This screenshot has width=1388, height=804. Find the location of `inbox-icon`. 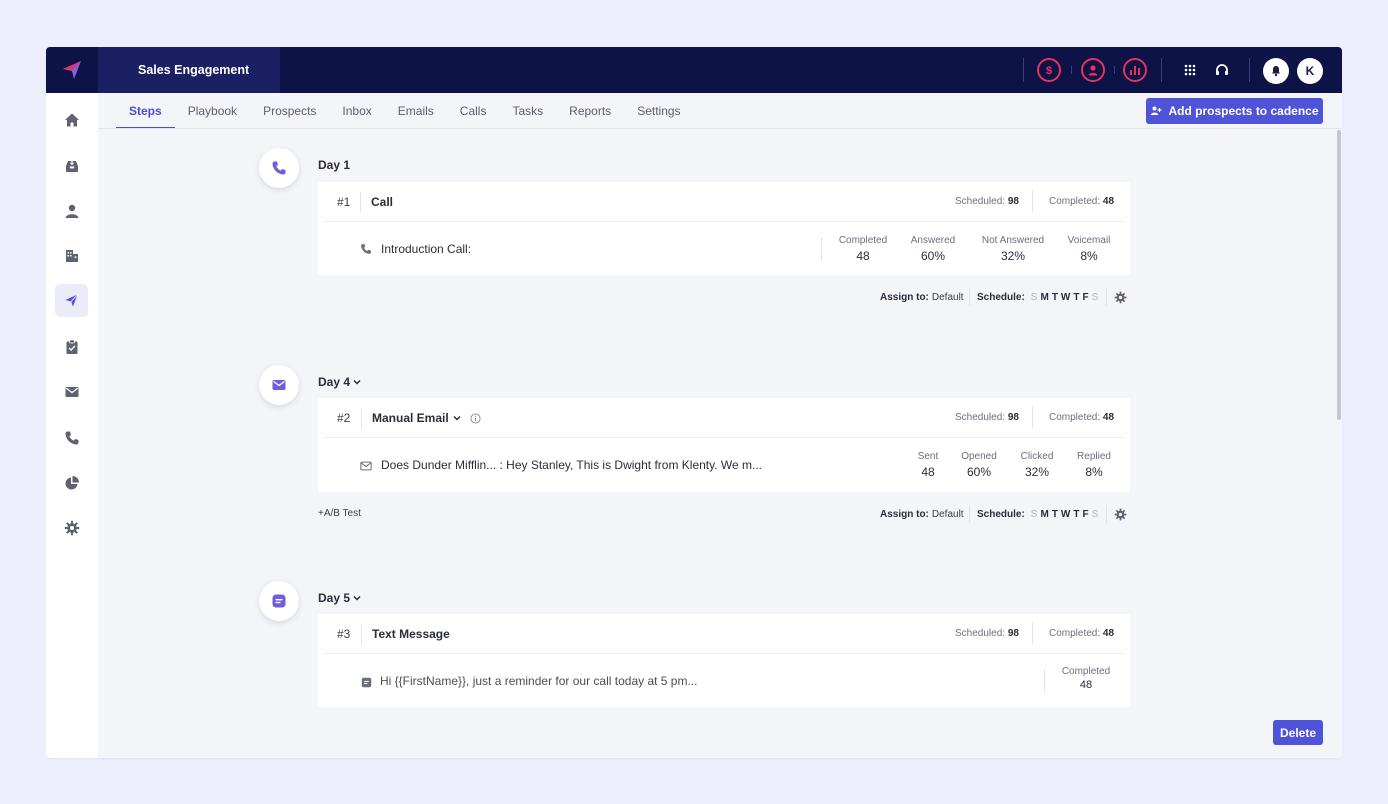

inbox-icon is located at coordinates (71, 165).